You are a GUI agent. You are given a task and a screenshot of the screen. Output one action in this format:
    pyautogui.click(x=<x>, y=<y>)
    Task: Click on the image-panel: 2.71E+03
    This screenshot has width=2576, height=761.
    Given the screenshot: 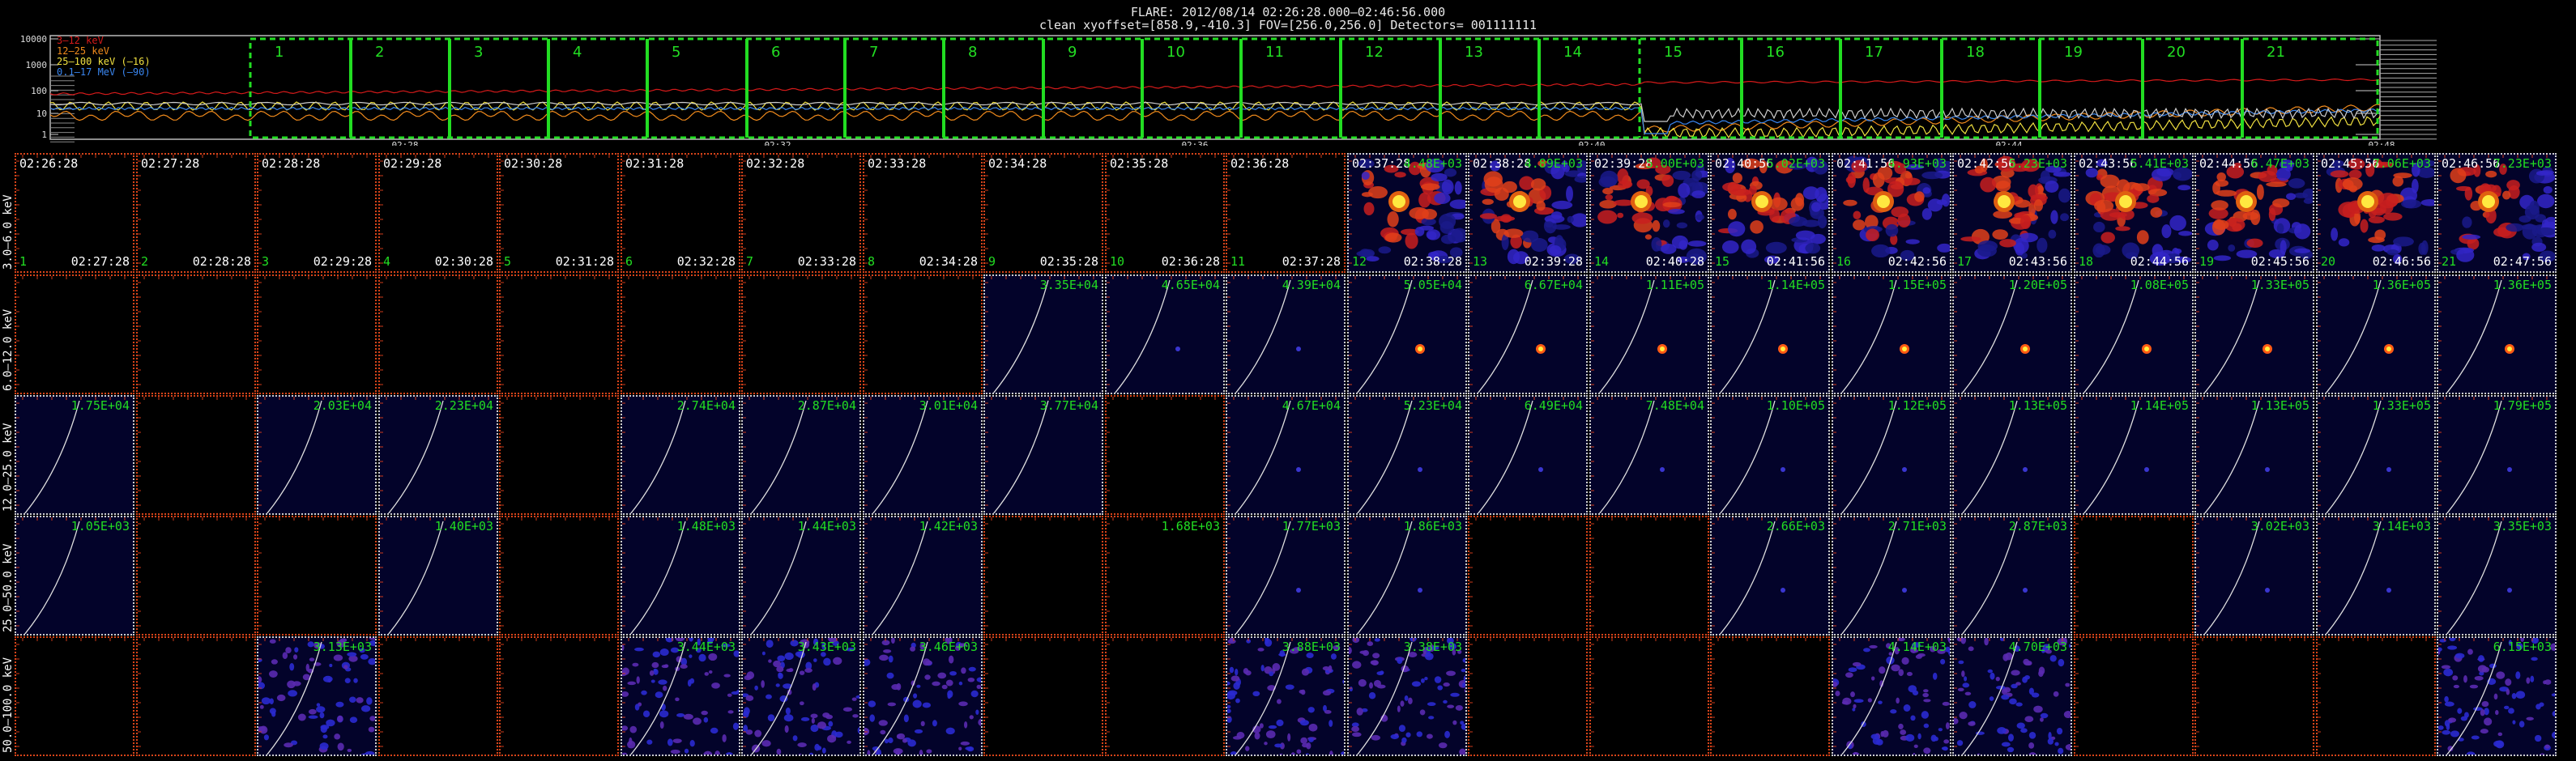 What is the action you would take?
    pyautogui.click(x=1891, y=576)
    